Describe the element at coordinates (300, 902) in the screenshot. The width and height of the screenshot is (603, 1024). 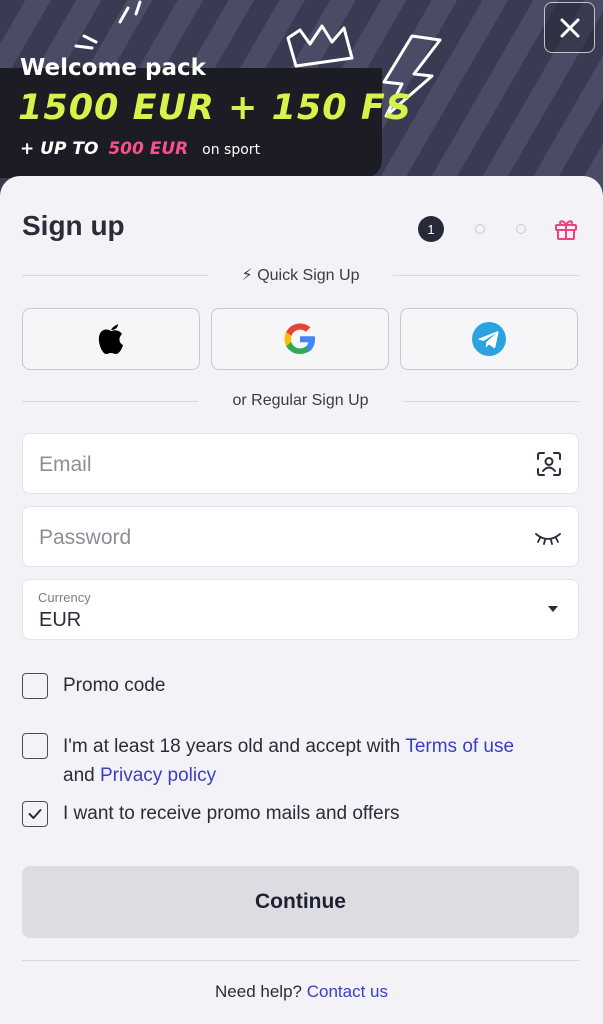
I see `continue-button: Continue` at that location.